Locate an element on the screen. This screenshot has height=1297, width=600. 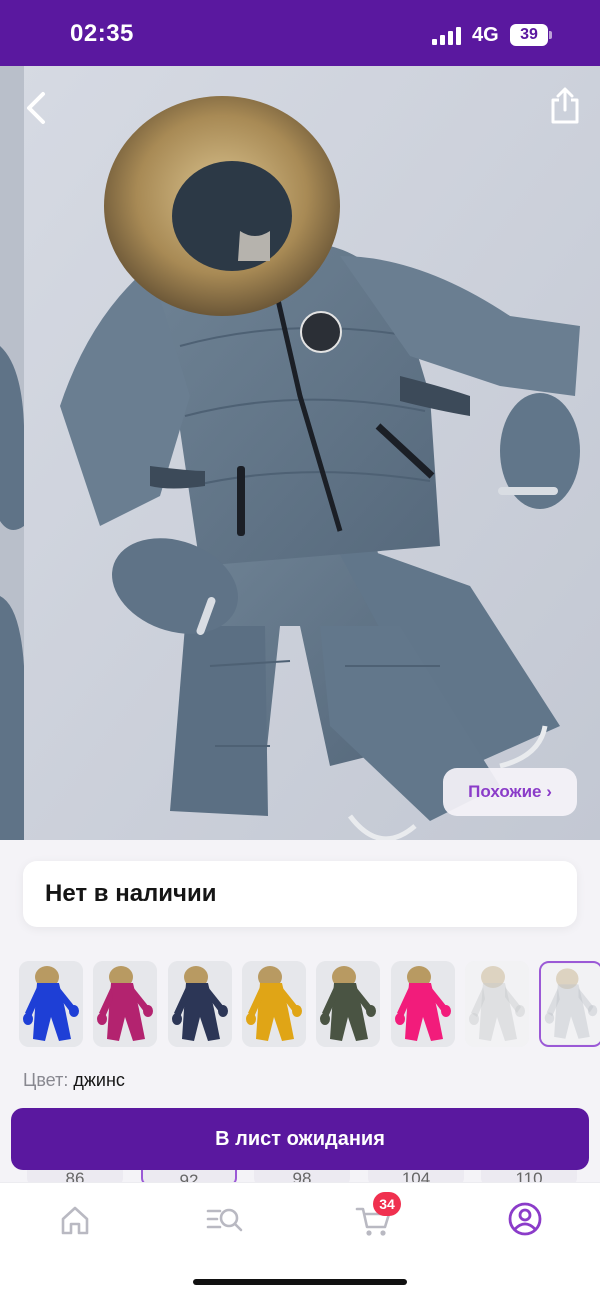
selected-color: Цвет: джинс is located at coordinates (74, 1080).